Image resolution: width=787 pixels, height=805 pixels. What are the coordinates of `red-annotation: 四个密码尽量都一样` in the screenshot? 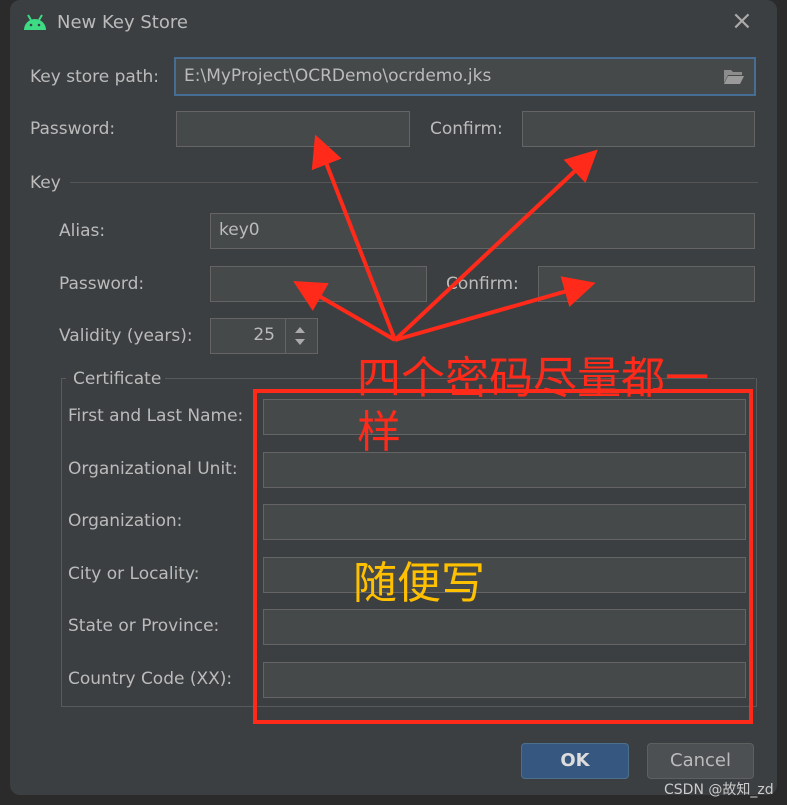 It's located at (533, 405).